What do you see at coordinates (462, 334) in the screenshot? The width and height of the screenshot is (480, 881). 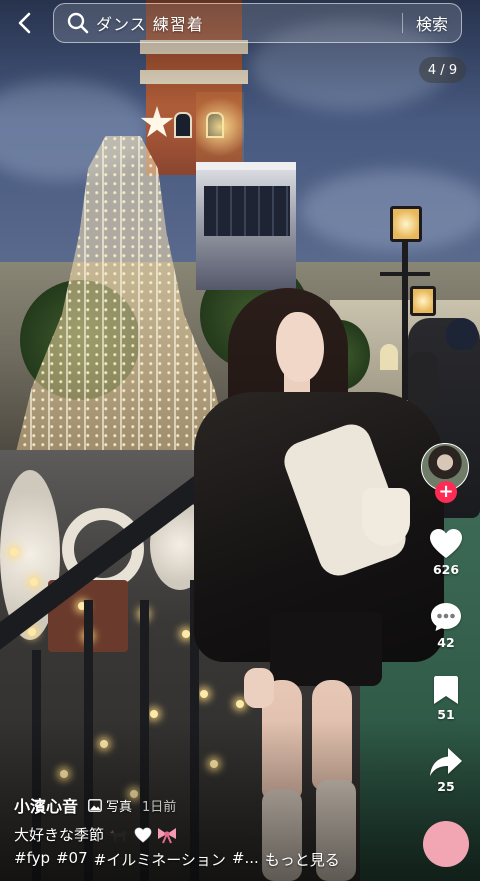 I see `background-person-head` at bounding box center [462, 334].